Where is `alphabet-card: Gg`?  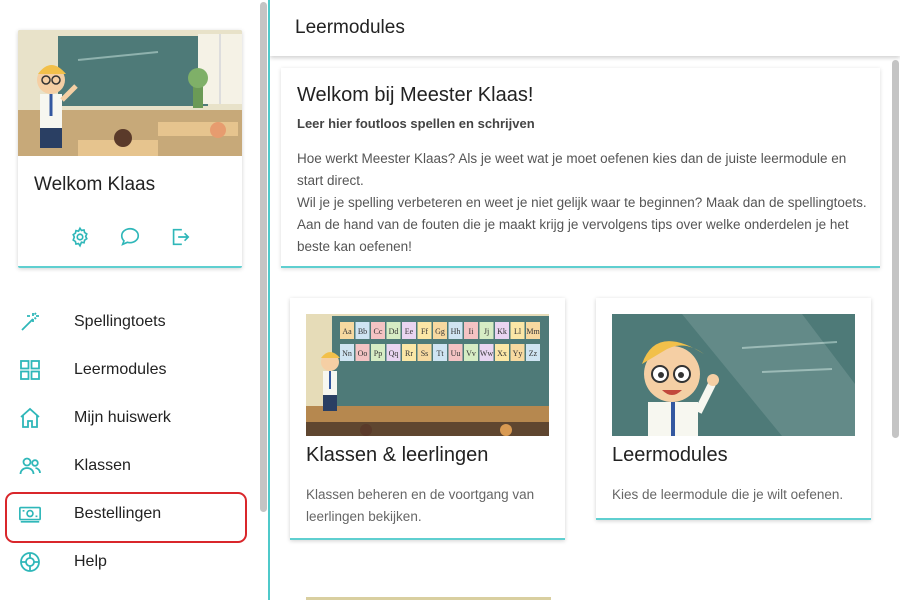
alphabet-card: Gg is located at coordinates (440, 330).